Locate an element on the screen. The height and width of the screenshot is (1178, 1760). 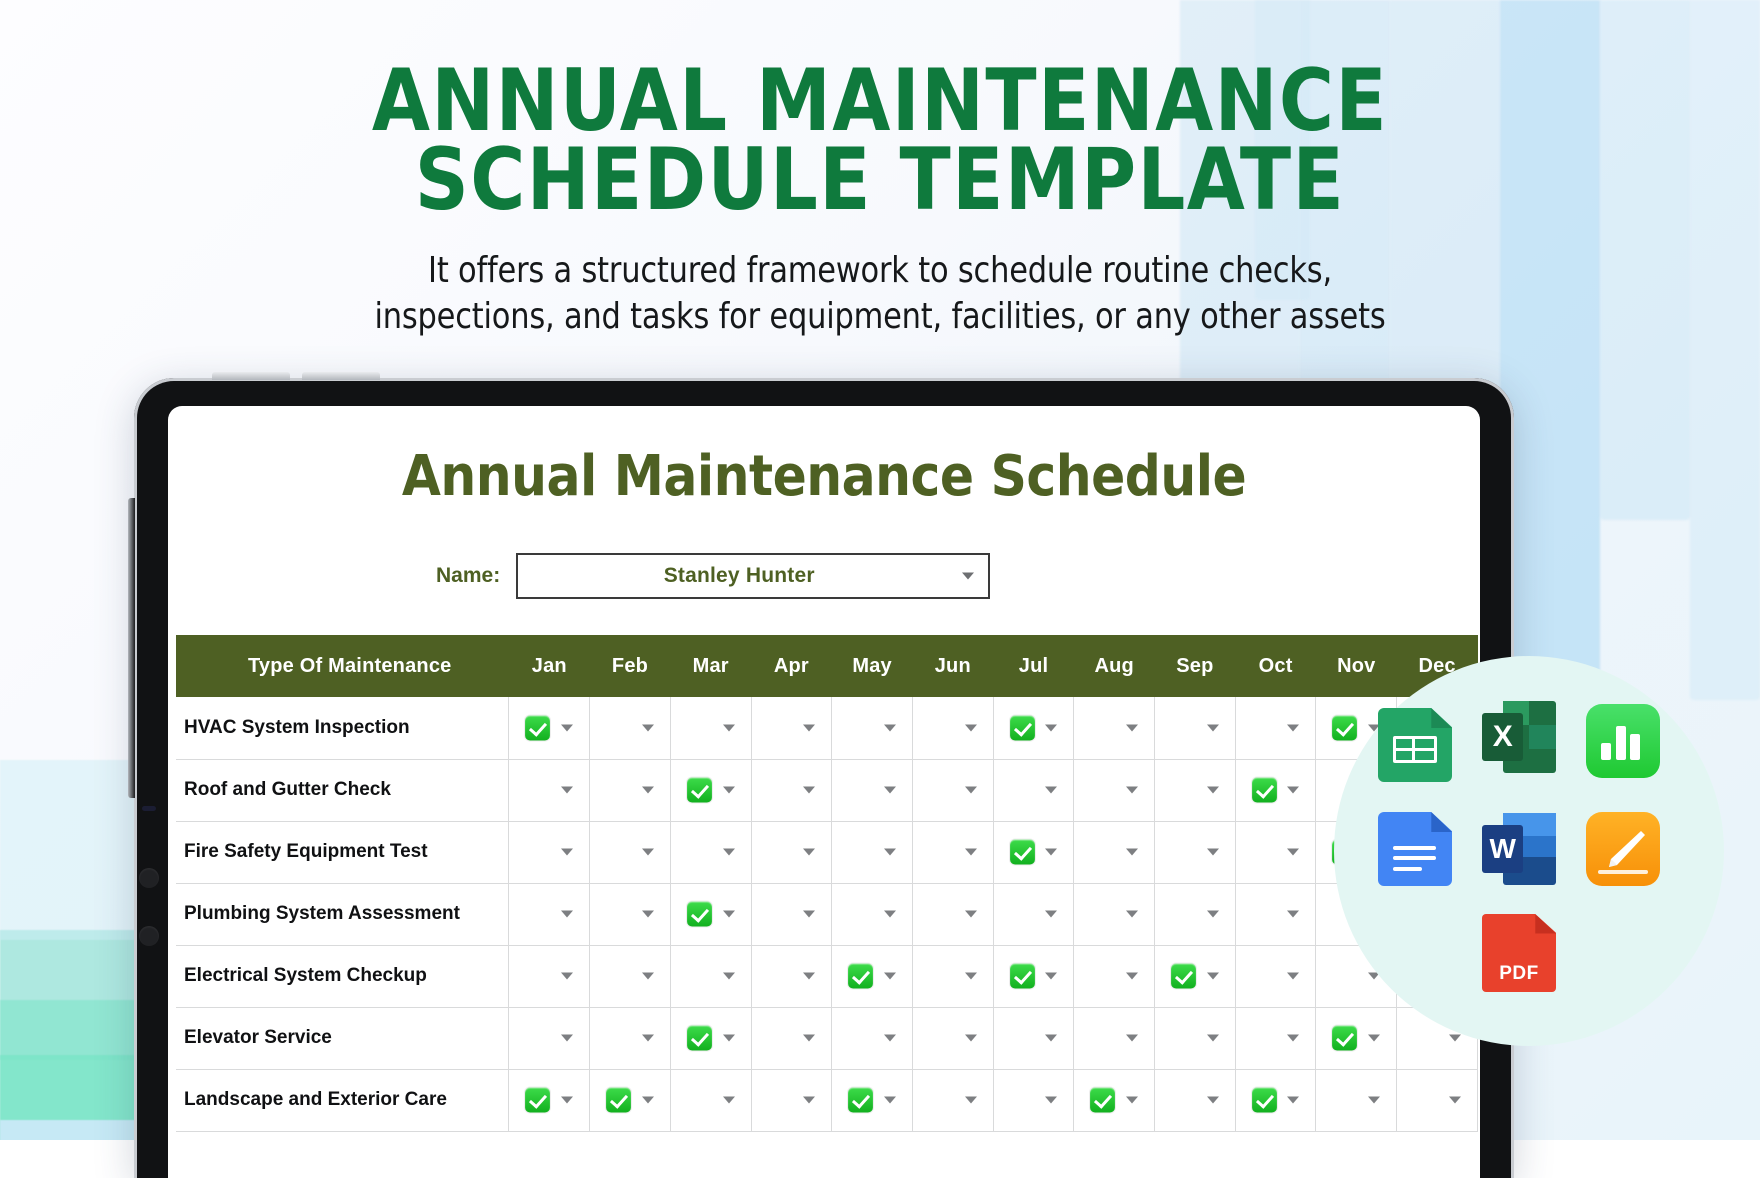
excel-icon: X is located at coordinates (1519, 737).